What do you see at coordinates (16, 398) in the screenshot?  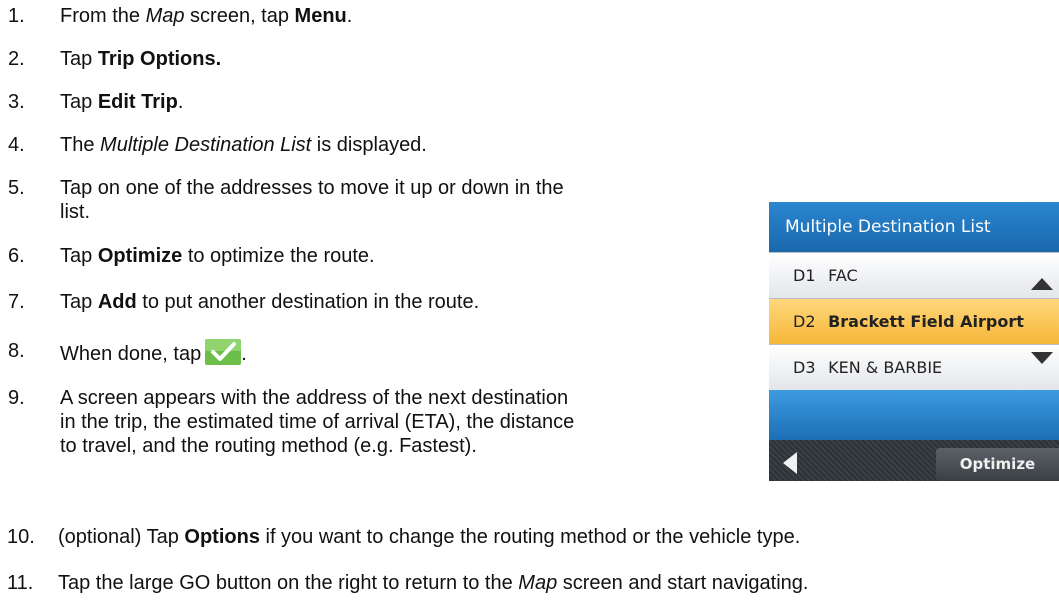 I see `step-number: 9.` at bounding box center [16, 398].